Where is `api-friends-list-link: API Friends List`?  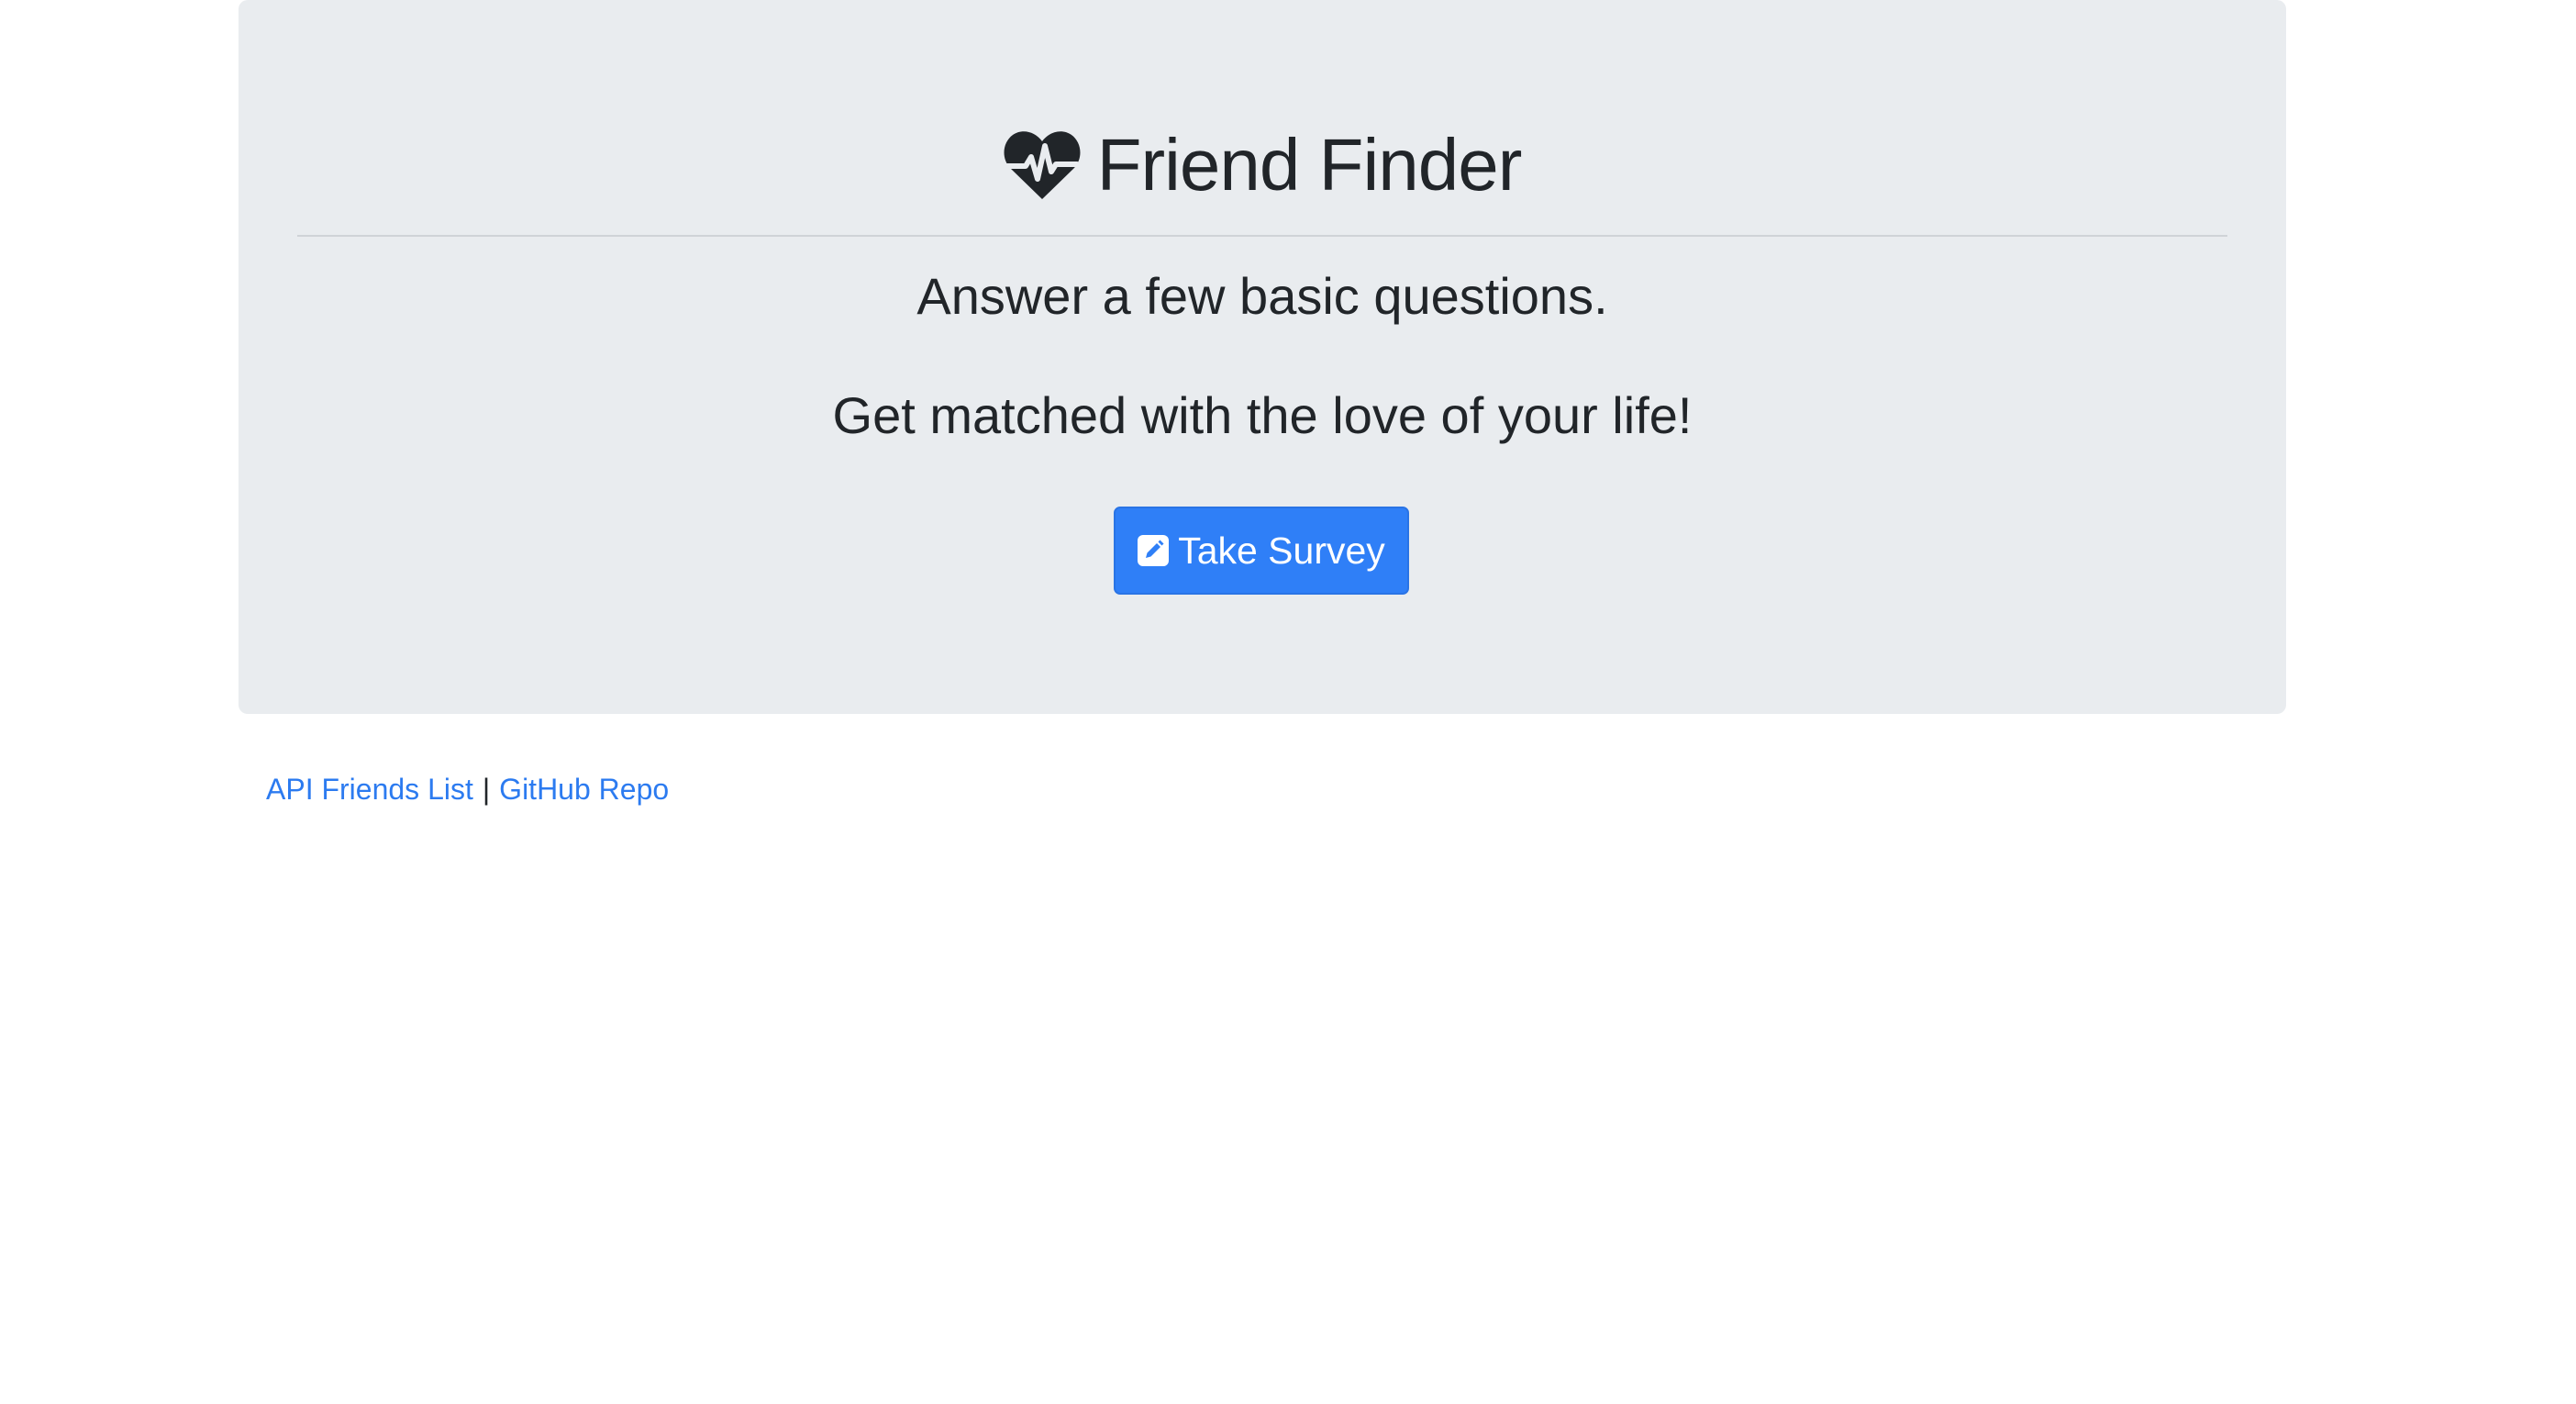
api-friends-list-link: API Friends List is located at coordinates (369, 789).